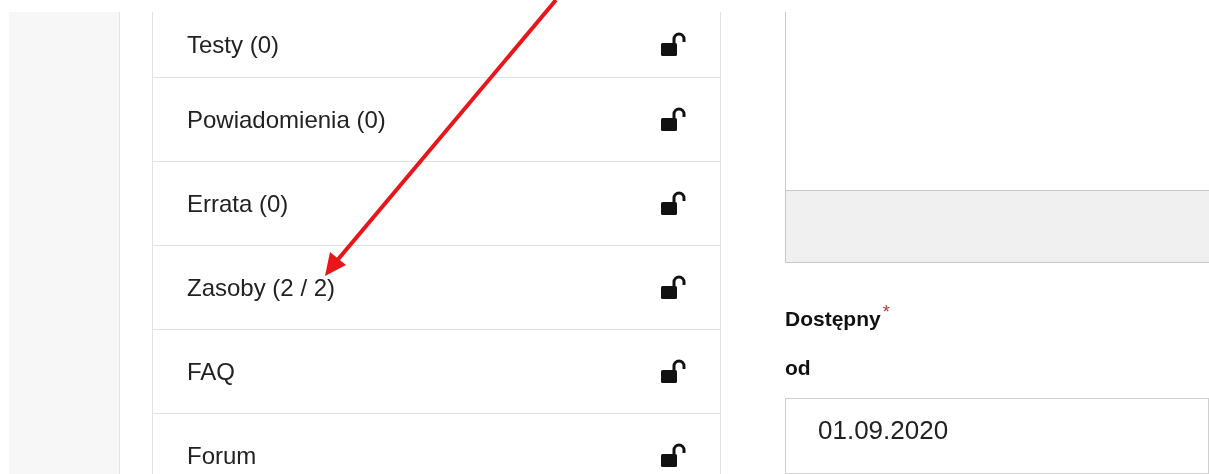 Image resolution: width=1209 pixels, height=474 pixels. Describe the element at coordinates (997, 435) in the screenshot. I see `date-field: 01.09.2020` at that location.